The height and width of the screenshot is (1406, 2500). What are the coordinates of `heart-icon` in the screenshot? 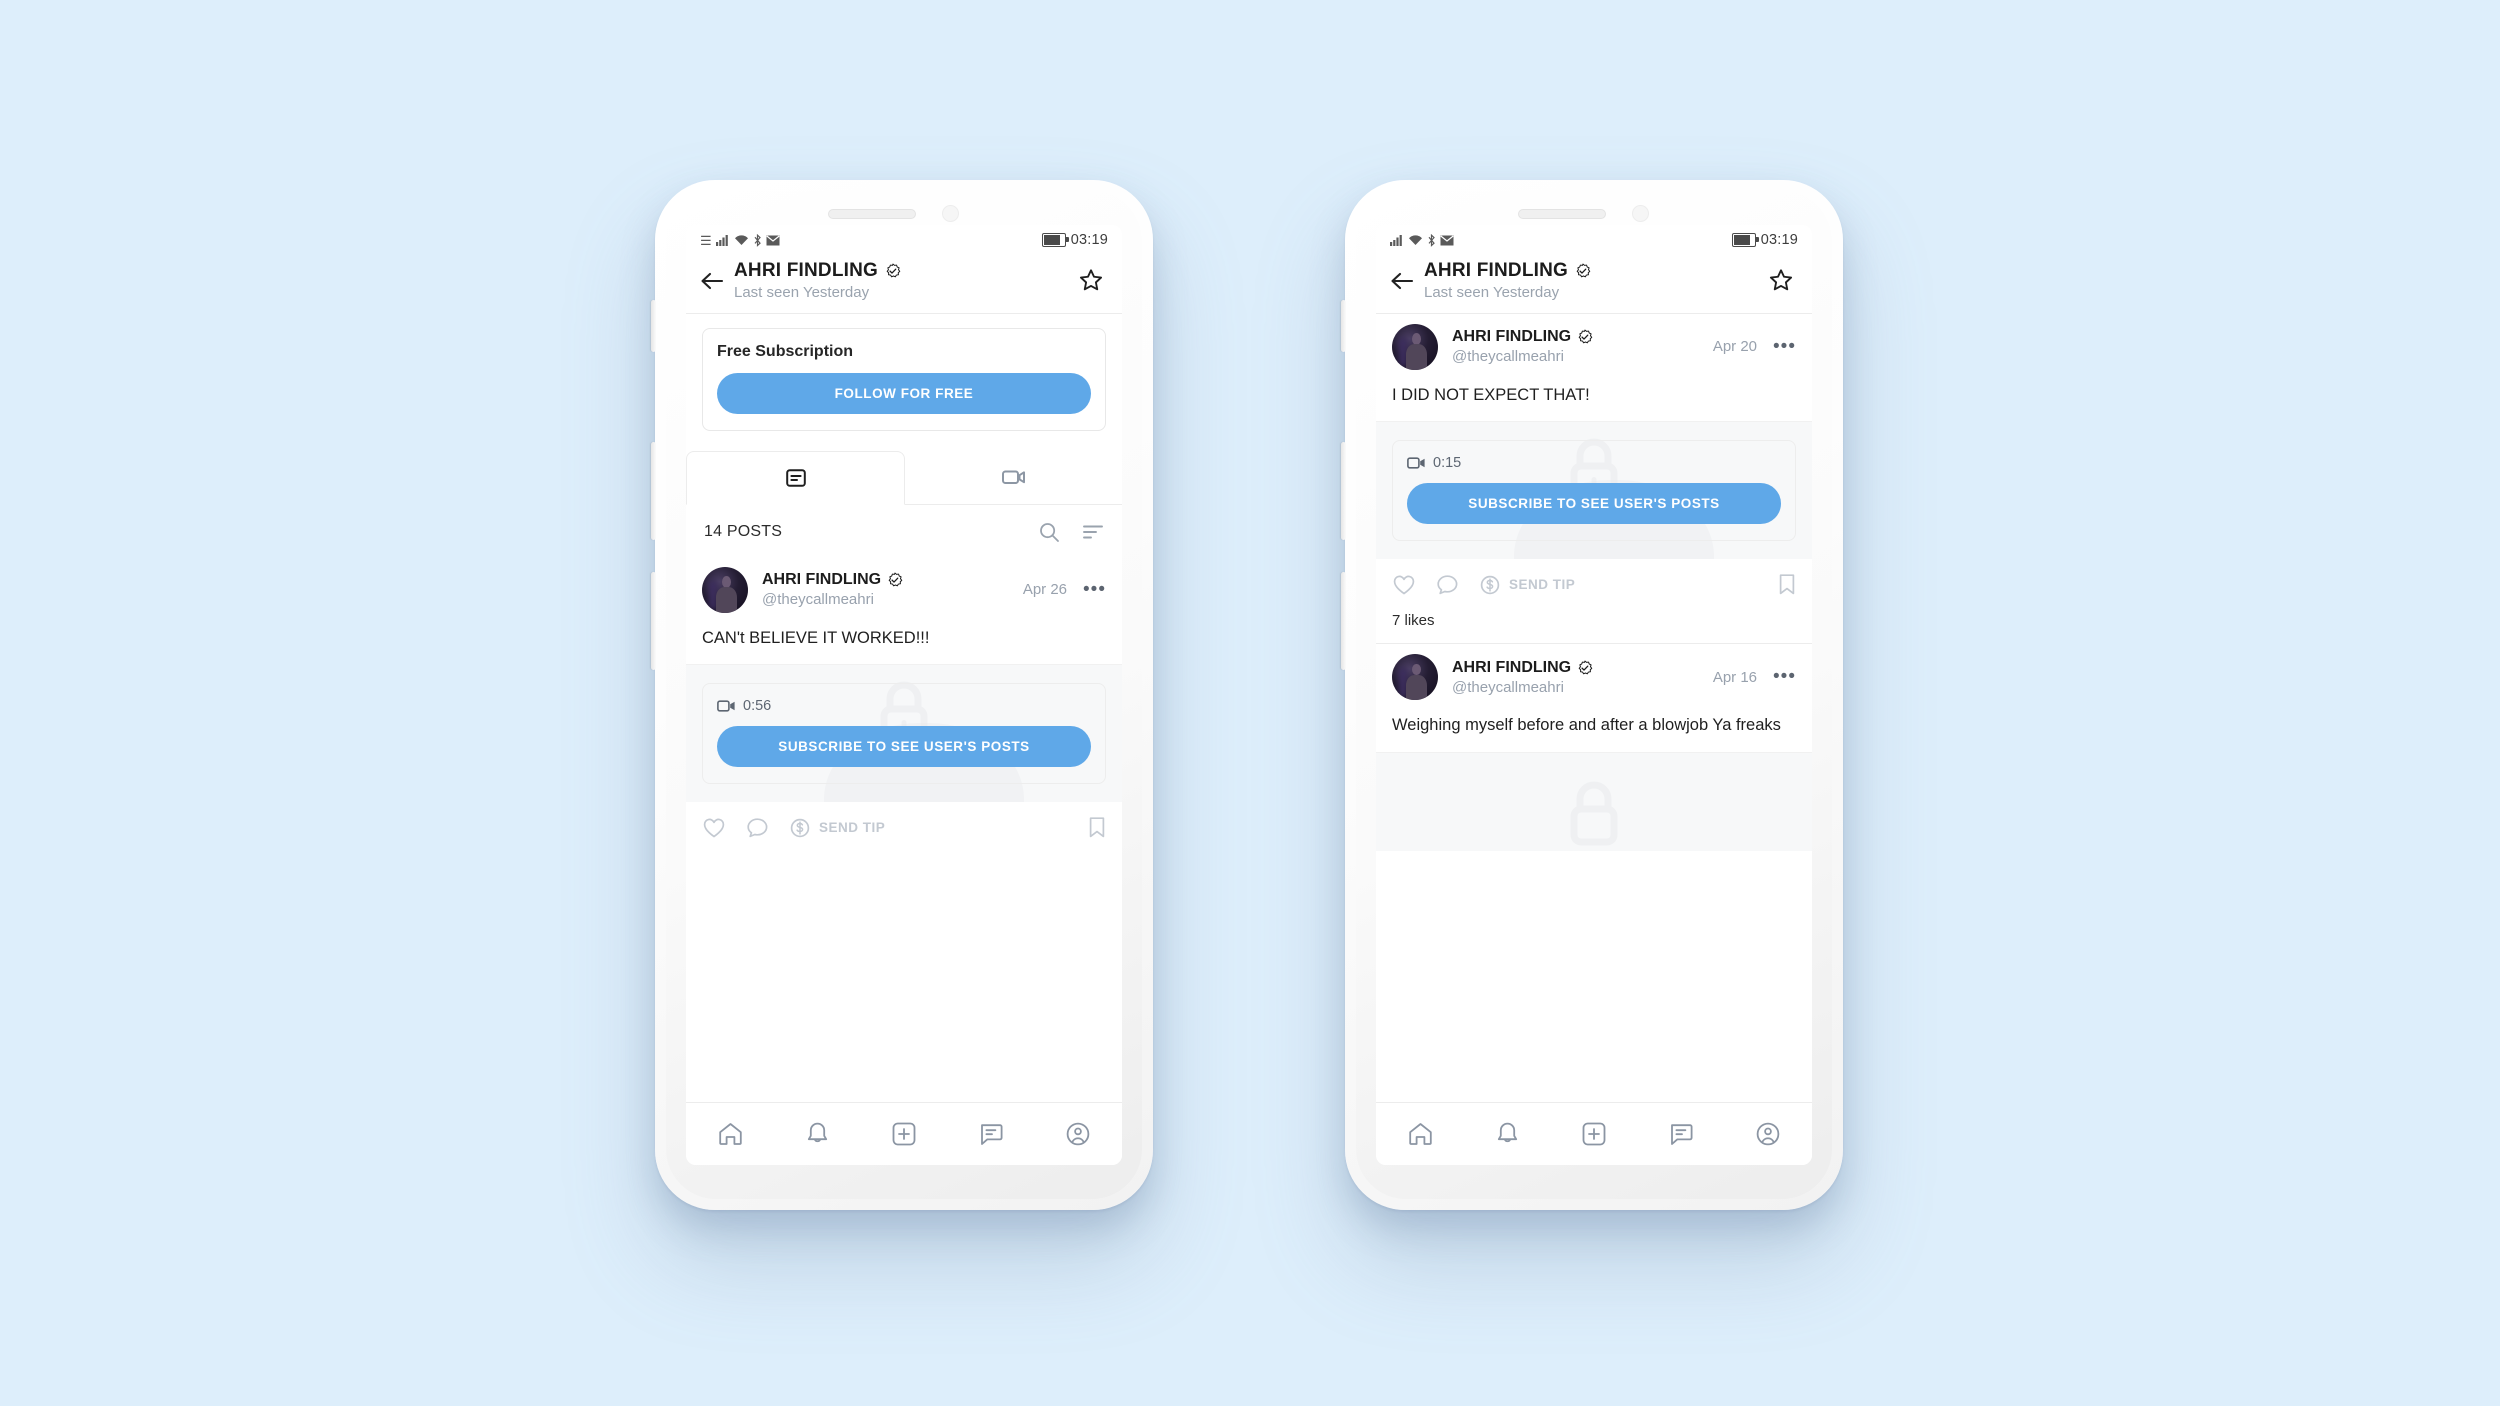 It's located at (1404, 585).